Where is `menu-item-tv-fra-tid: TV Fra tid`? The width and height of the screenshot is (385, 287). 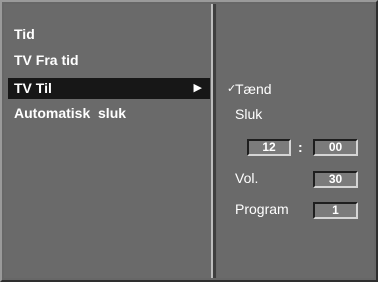
menu-item-tv-fra-tid: TV Fra tid is located at coordinates (109, 60).